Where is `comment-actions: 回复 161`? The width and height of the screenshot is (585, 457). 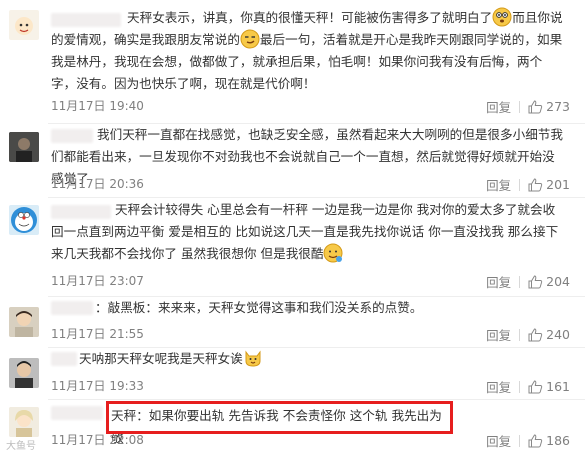 comment-actions: 回复 161 is located at coordinates (528, 386).